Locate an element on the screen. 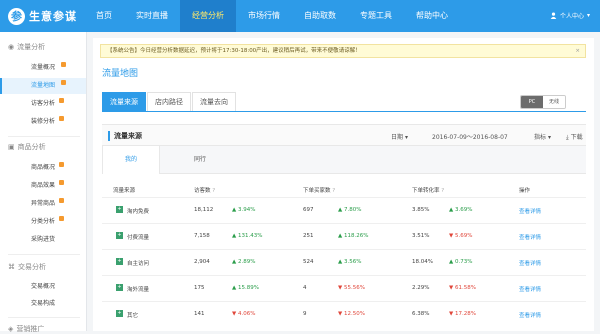 This screenshot has height=334, width=600. sidebar-group-traffic: ◉ 流量分析 is located at coordinates (26, 47).